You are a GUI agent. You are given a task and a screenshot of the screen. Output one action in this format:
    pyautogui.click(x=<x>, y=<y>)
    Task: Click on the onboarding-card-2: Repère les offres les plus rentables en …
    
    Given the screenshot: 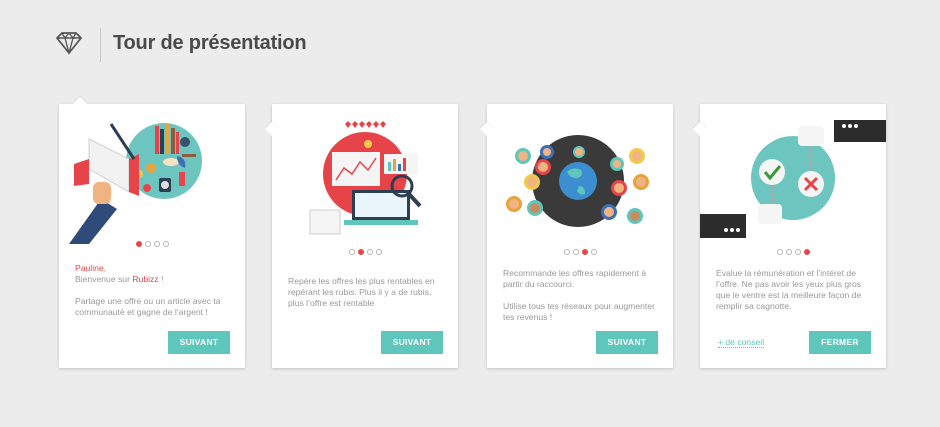 What is the action you would take?
    pyautogui.click(x=361, y=236)
    